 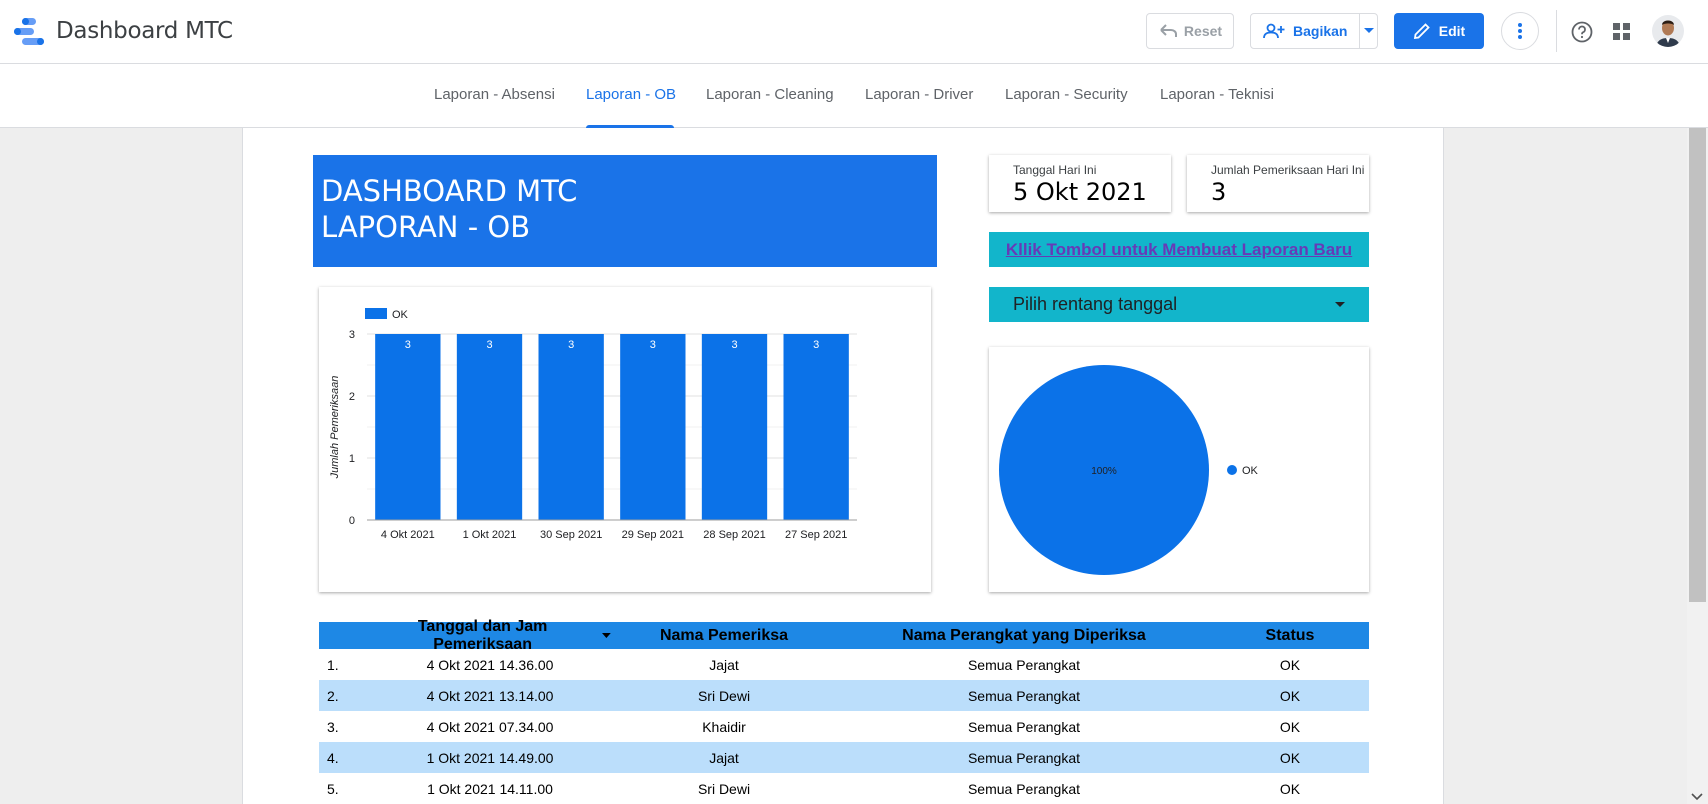 I want to click on scroll-down-icon, so click(x=1697, y=797).